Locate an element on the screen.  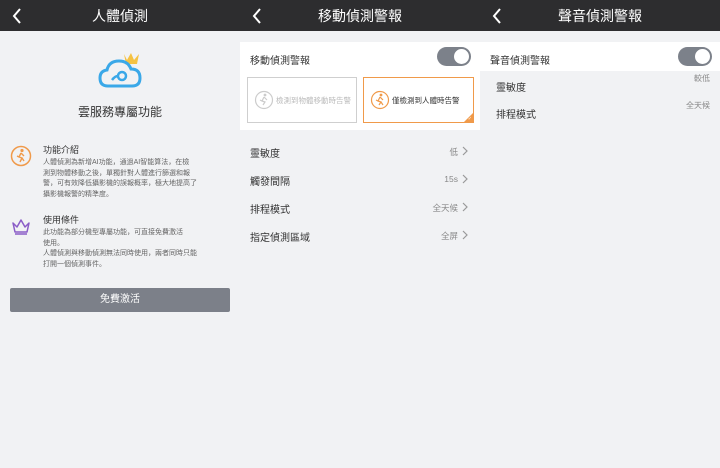
page-title: 人體偵測 is located at coordinates (120, 16).